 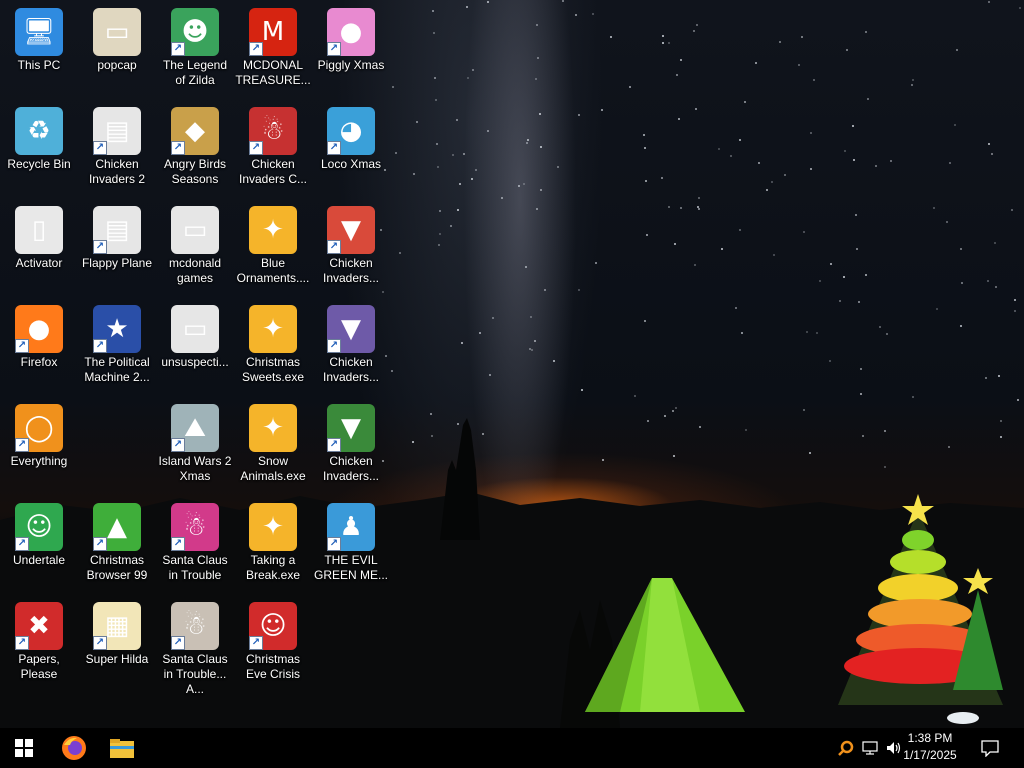 I want to click on desktop-icon: ☃ ↗ Santa Claus in Trouble, so click(x=195, y=545).